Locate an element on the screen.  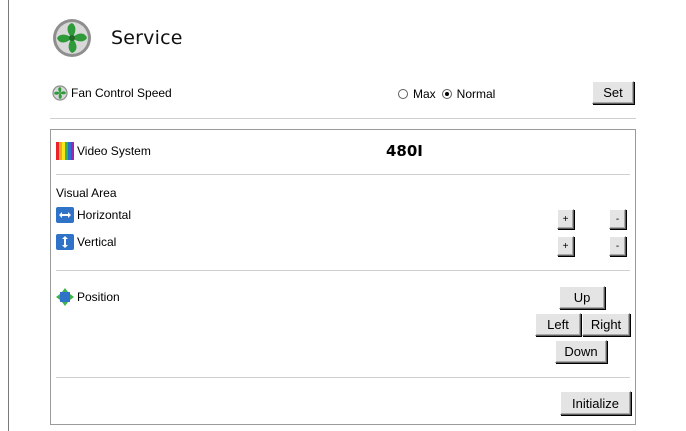
horizontal-row: Horizontal is located at coordinates (93, 215).